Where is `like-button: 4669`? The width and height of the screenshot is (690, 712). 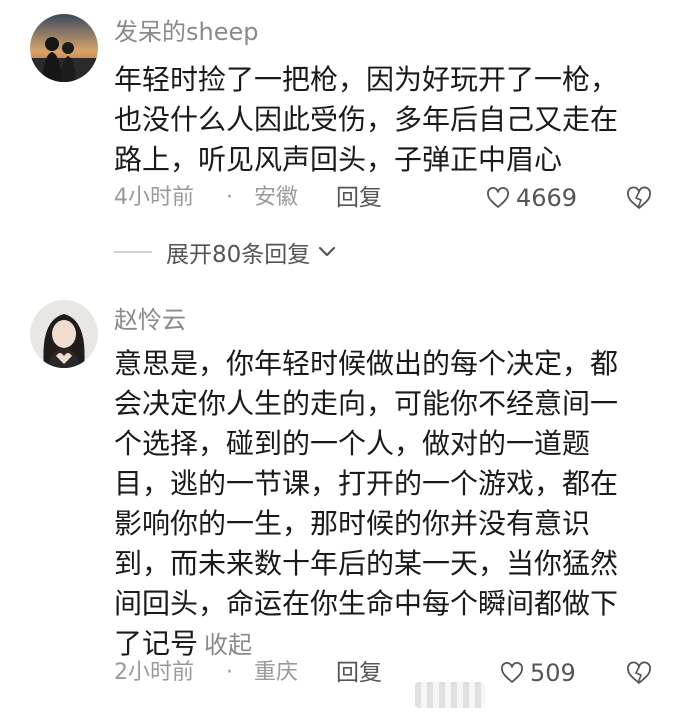 like-button: 4669 is located at coordinates (531, 198).